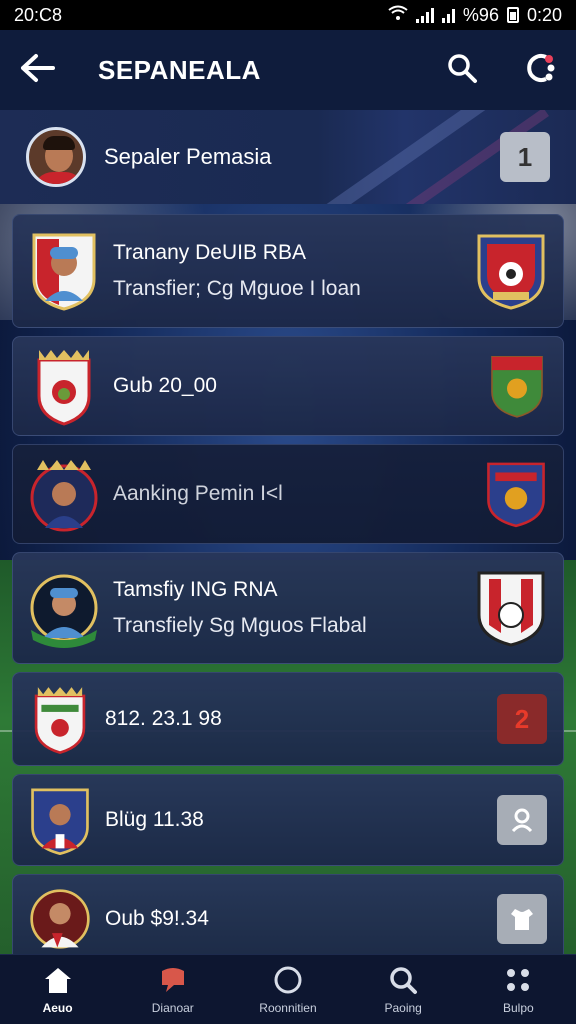  I want to click on wifi-icon, so click(398, 15).